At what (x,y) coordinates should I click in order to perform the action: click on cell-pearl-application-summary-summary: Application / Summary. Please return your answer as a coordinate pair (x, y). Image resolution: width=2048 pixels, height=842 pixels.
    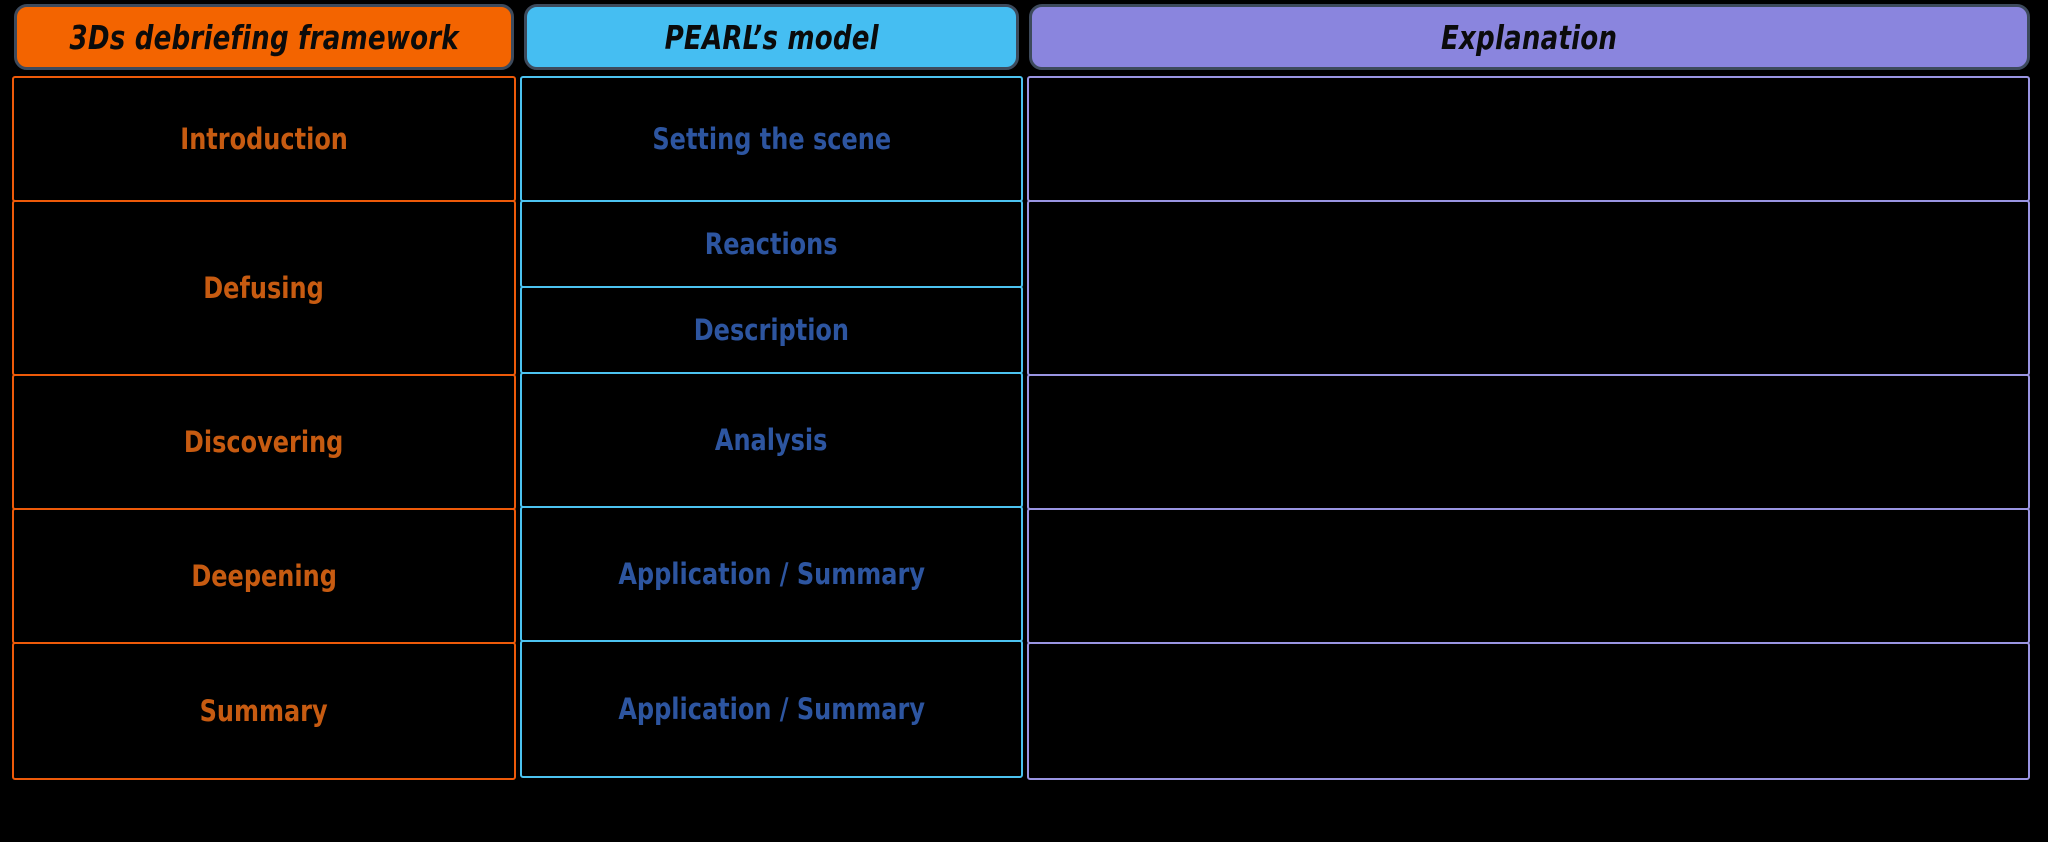
    Looking at the image, I should click on (771, 709).